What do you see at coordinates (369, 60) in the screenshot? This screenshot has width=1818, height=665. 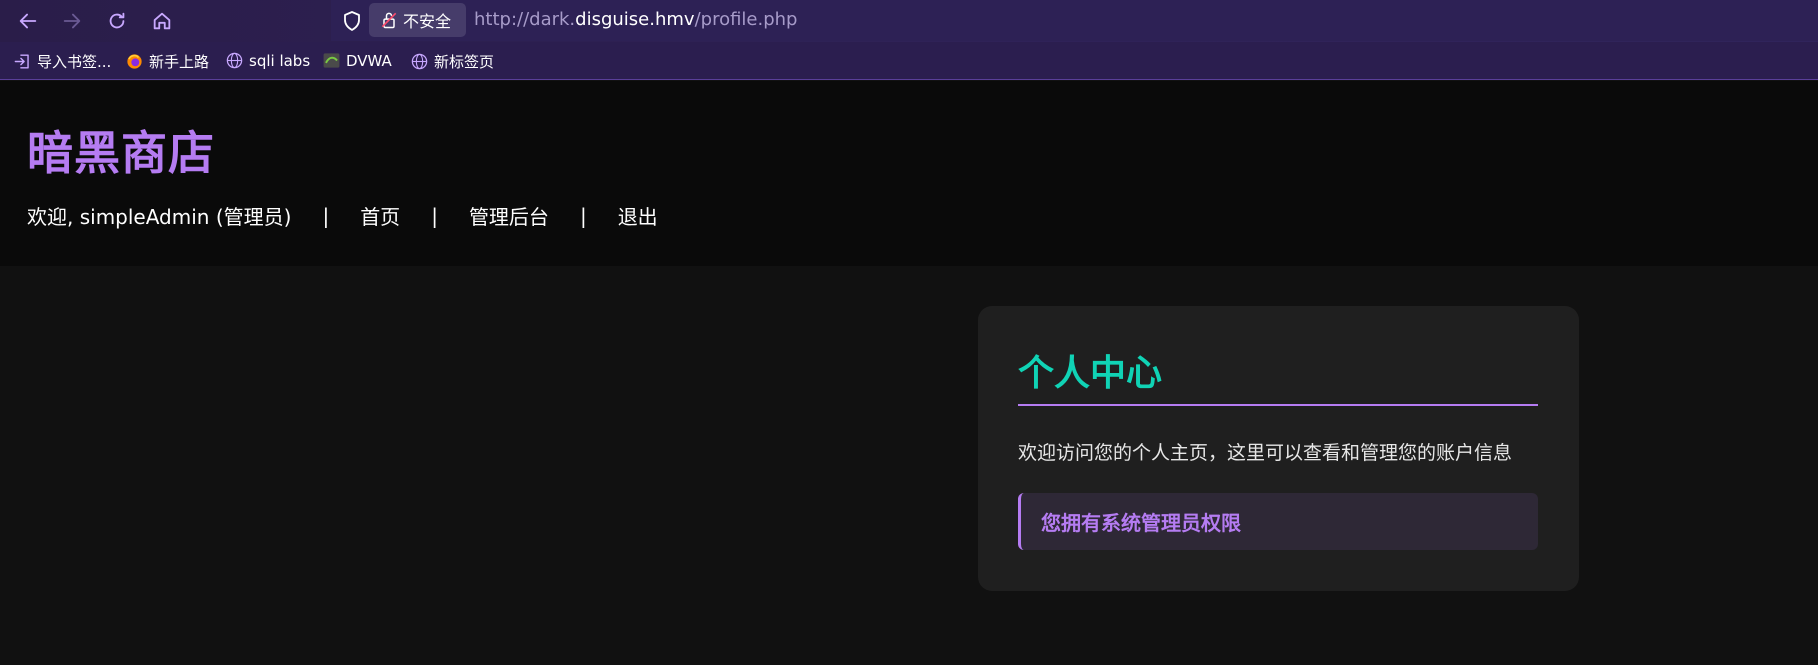 I see `bookmark-label: DVWA` at bounding box center [369, 60].